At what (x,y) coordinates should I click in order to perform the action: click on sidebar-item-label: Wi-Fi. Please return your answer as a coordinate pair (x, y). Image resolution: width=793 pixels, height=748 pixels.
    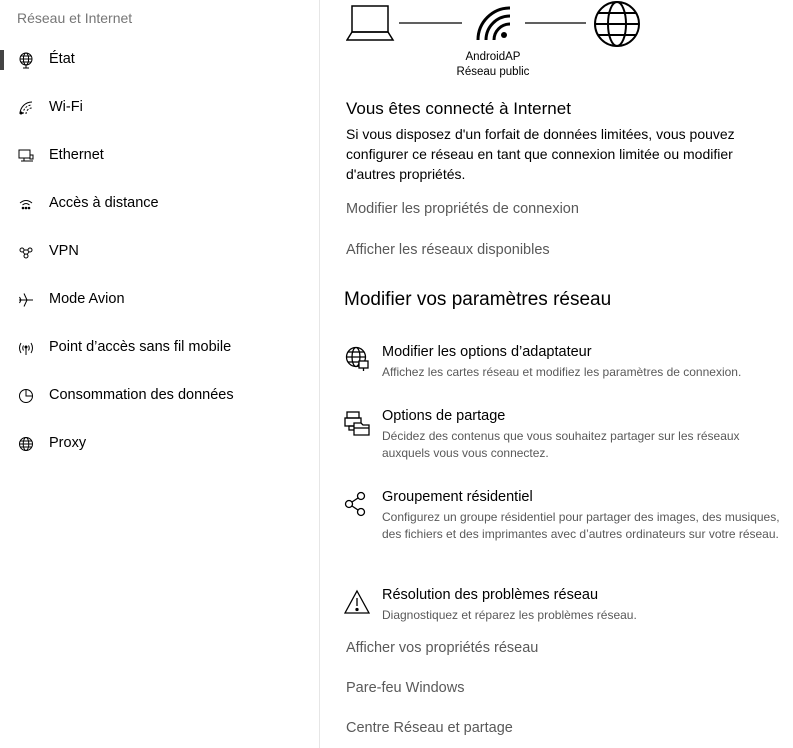
    Looking at the image, I should click on (66, 107).